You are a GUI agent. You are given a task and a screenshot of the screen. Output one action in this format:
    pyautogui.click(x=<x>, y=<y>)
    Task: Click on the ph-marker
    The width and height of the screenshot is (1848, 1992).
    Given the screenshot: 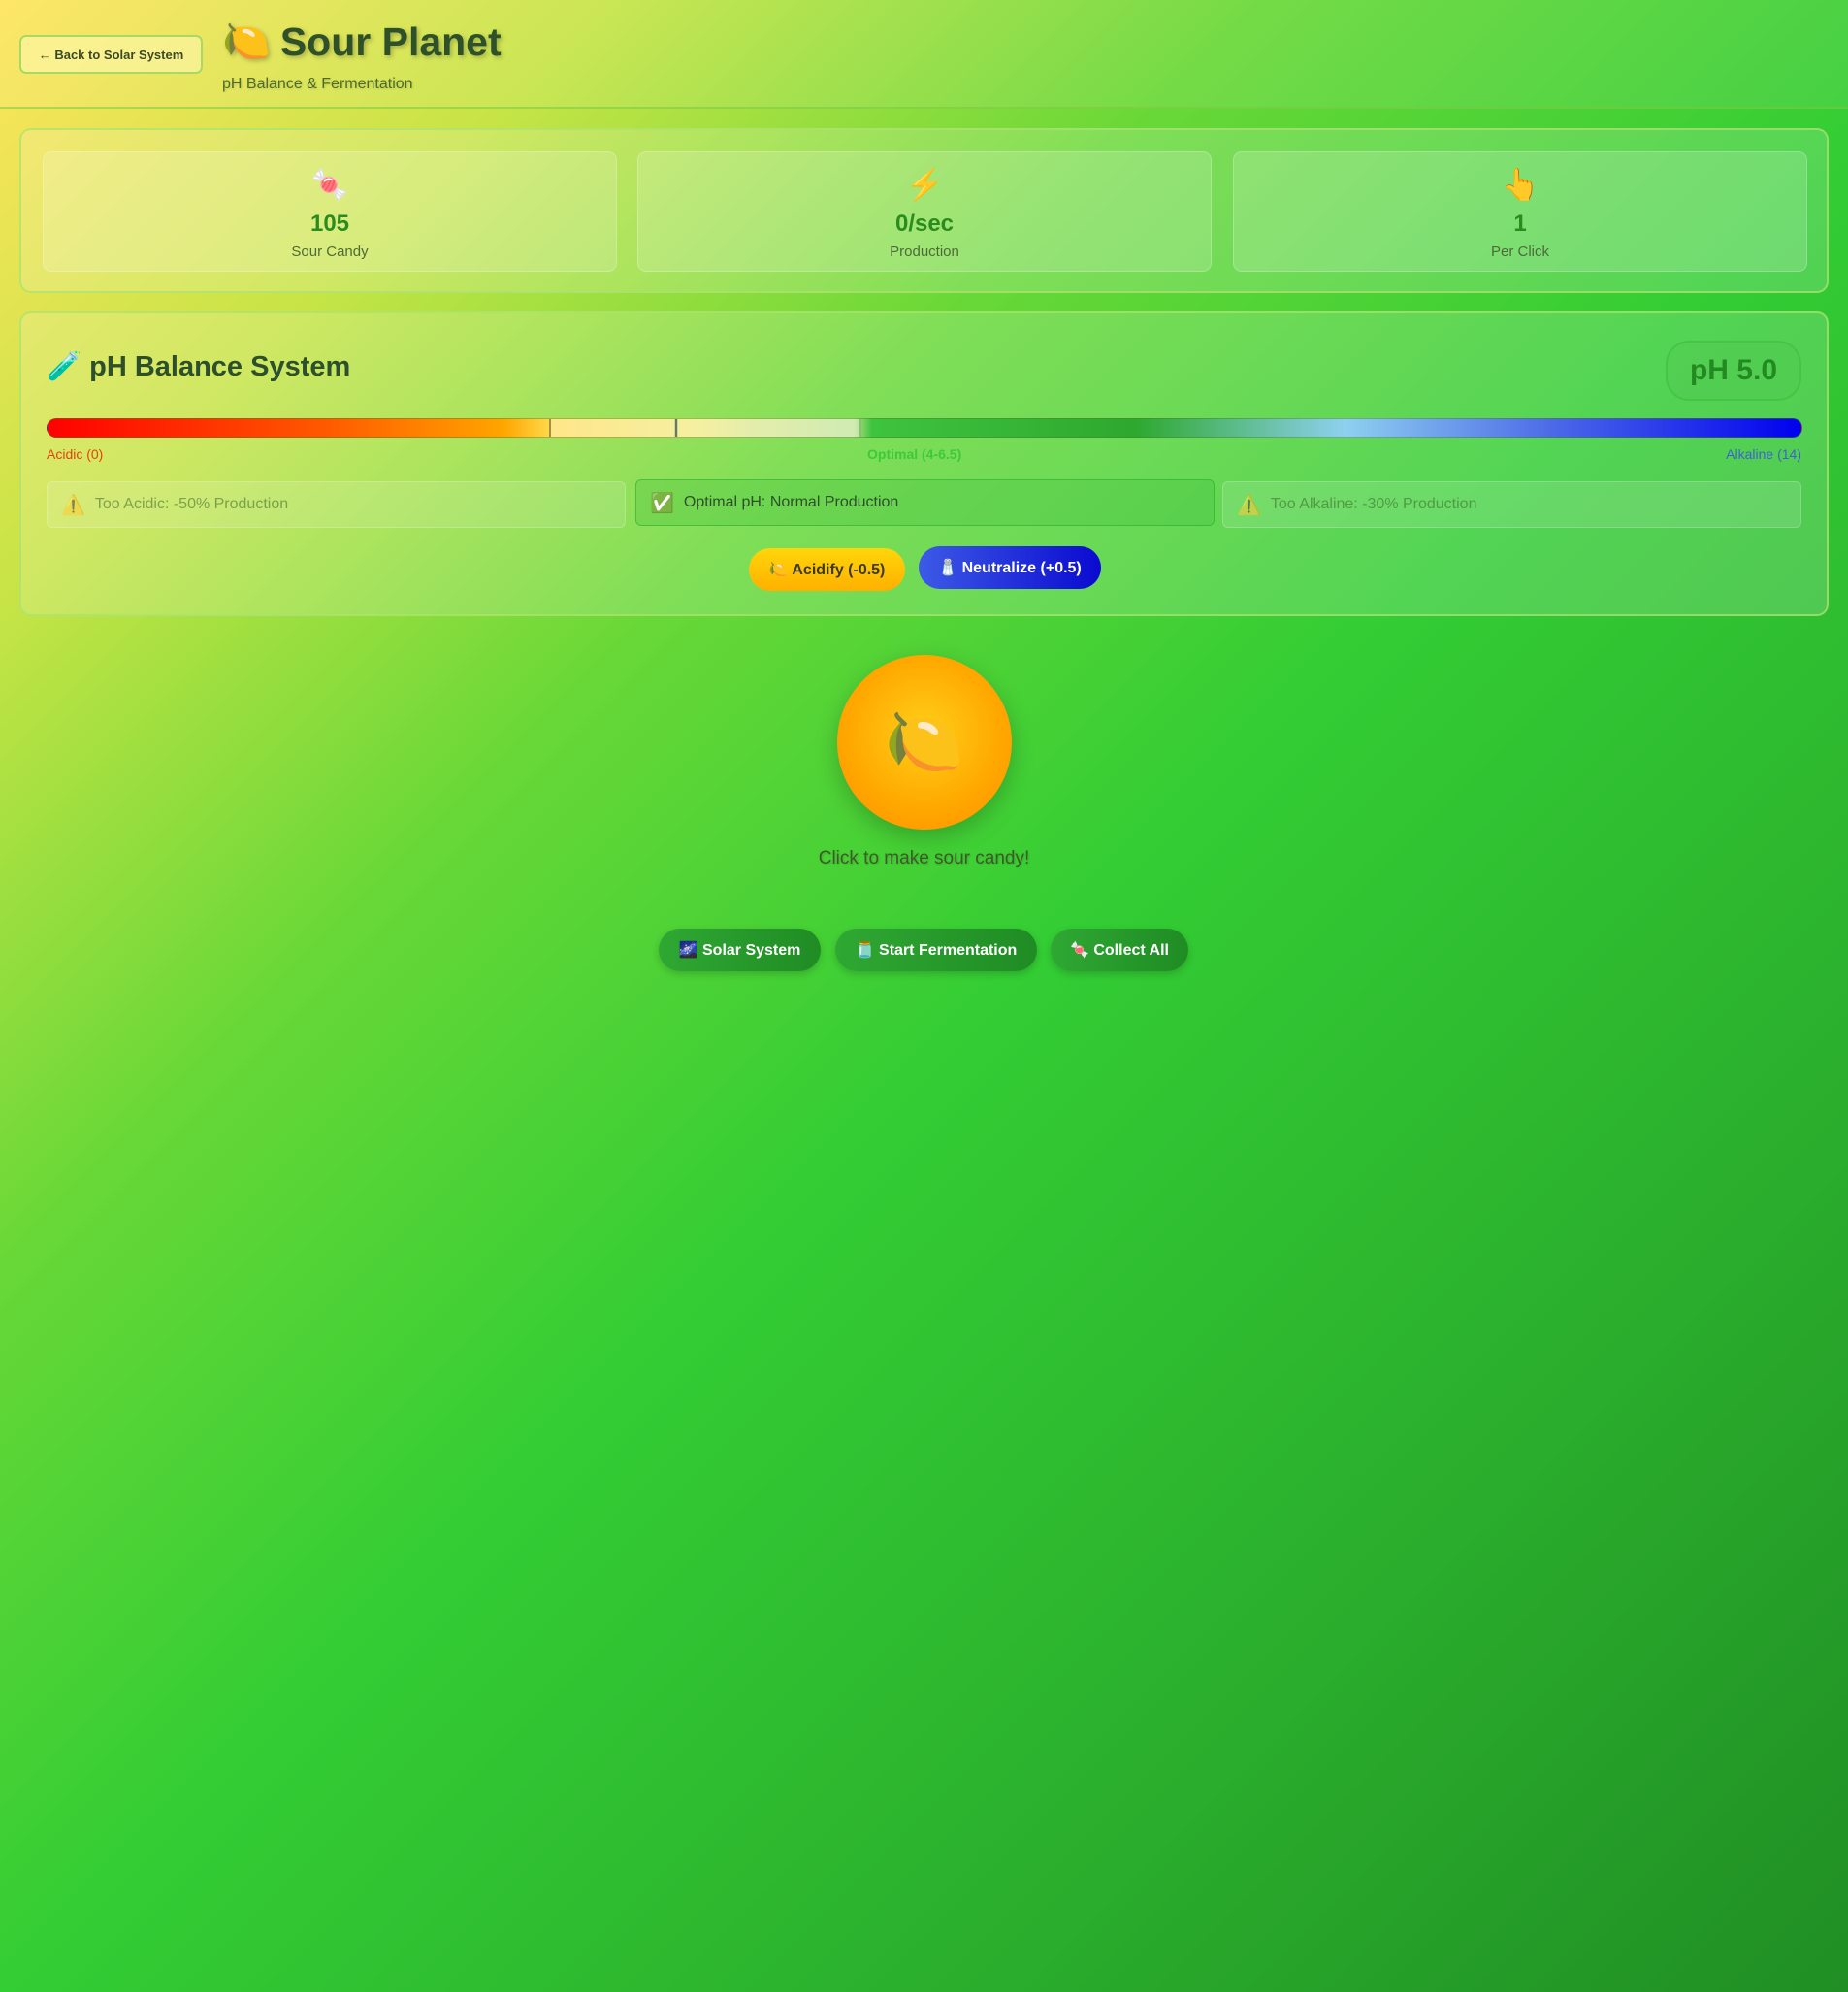 What is the action you would take?
    pyautogui.click(x=675, y=428)
    